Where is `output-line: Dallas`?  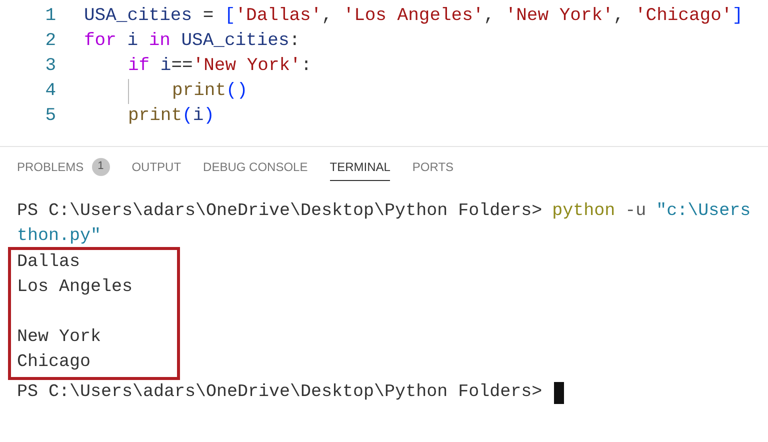 output-line: Dallas is located at coordinates (48, 262).